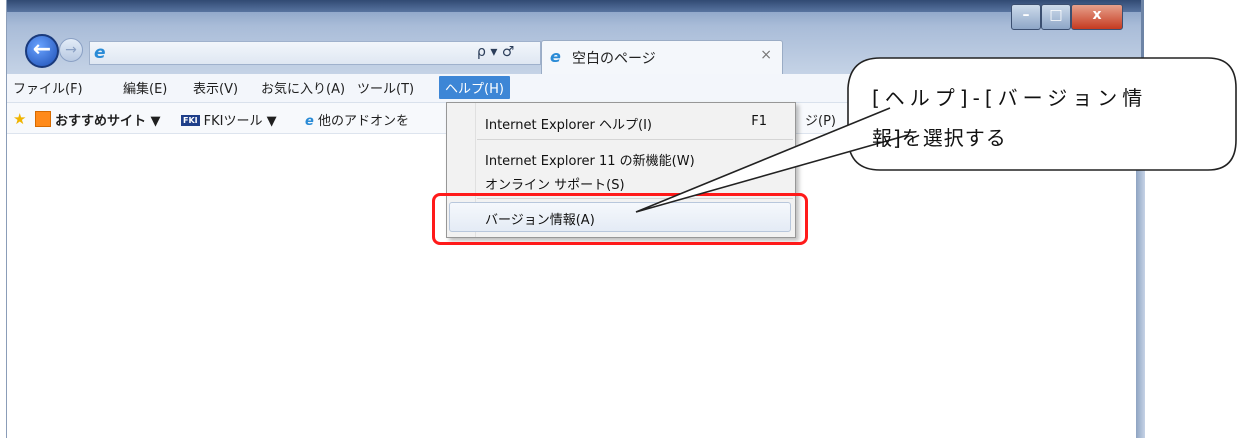 This screenshot has width=1240, height=438. What do you see at coordinates (1010, 98) in the screenshot?
I see `callout-line-1: [ヘルプ]-[バージョン情` at bounding box center [1010, 98].